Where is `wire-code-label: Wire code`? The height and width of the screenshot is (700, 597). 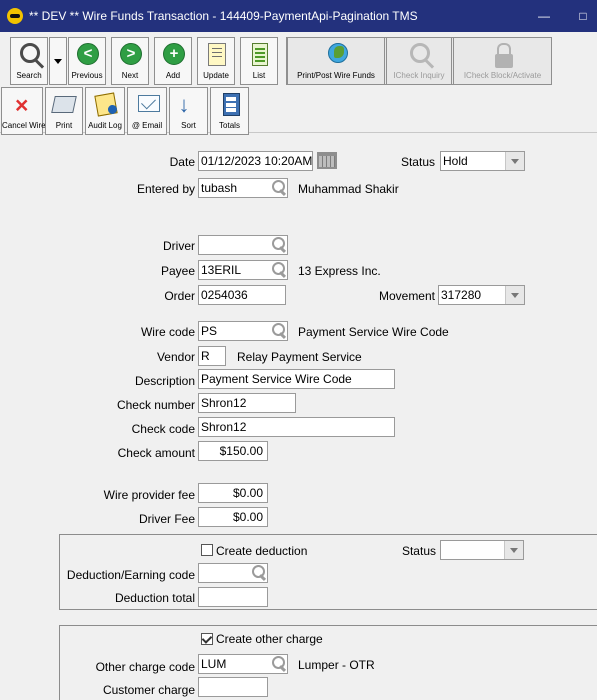
wire-code-label: Wire code is located at coordinates (167, 332).